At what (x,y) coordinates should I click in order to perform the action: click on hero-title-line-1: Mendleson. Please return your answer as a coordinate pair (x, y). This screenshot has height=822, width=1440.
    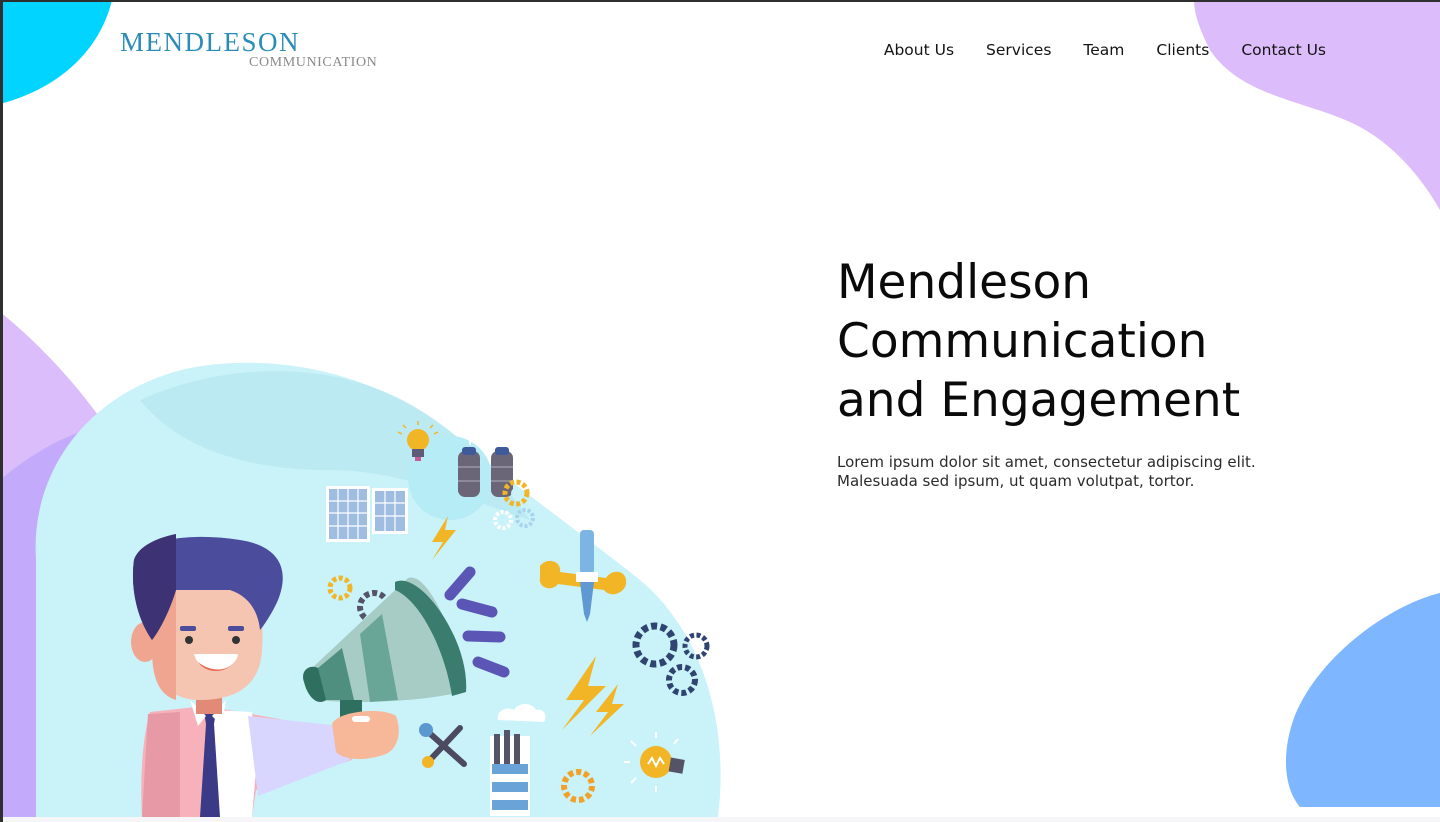
    Looking at the image, I should click on (964, 282).